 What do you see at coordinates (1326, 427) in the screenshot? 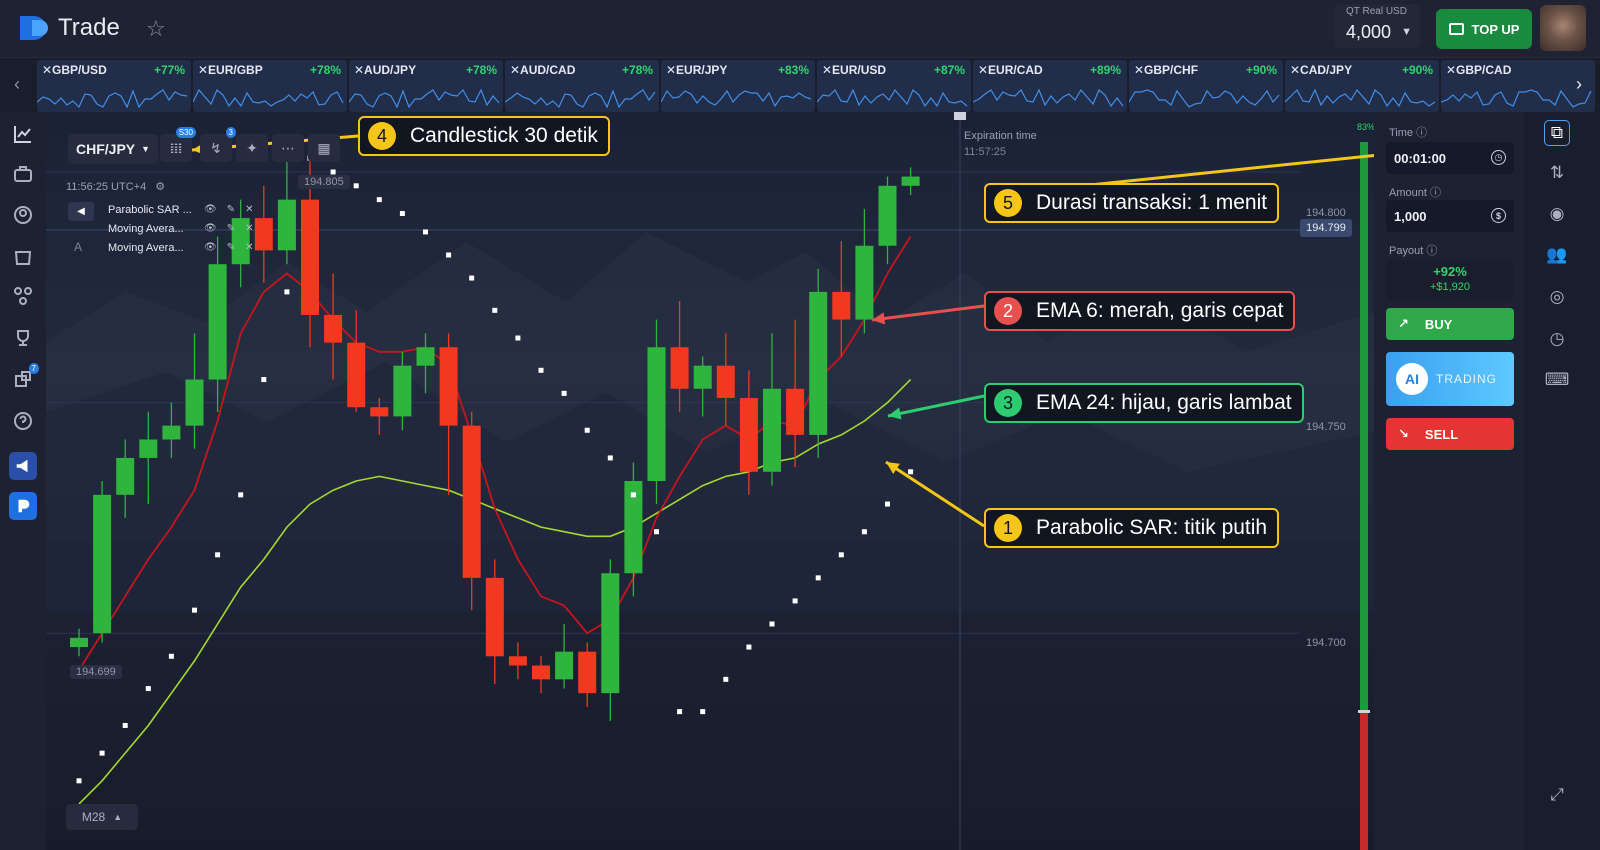
I see `price-level: 194.750` at bounding box center [1326, 427].